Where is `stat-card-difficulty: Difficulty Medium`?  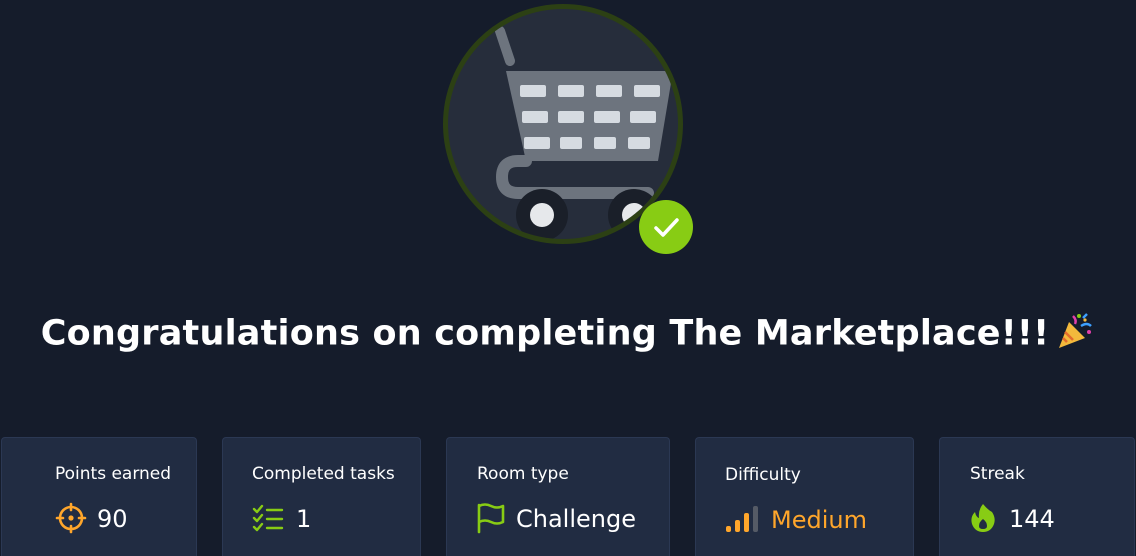
stat-card-difficulty: Difficulty Medium is located at coordinates (804, 496).